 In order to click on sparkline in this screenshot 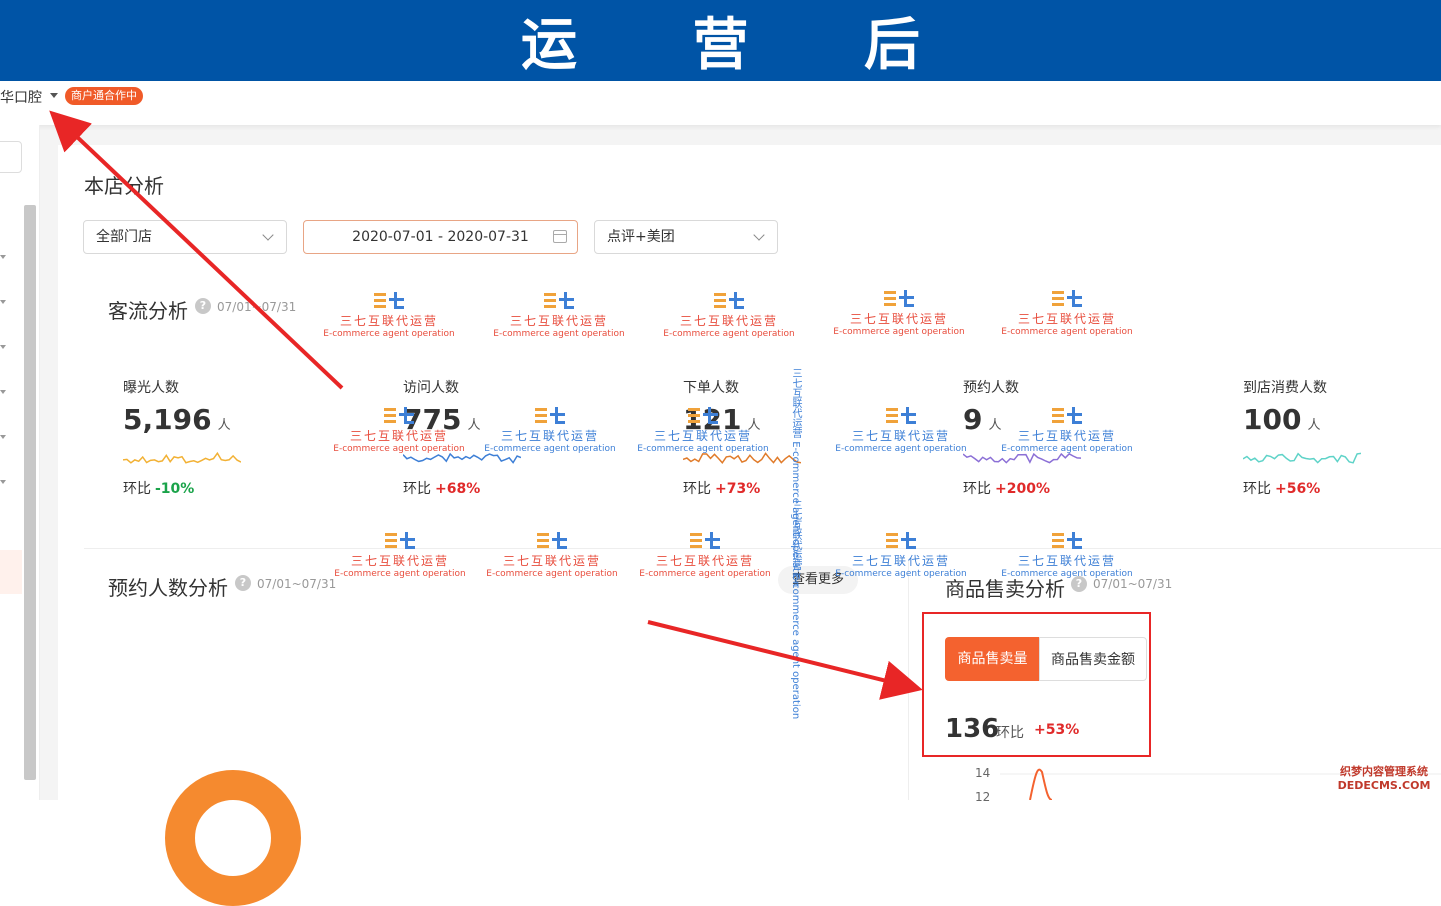, I will do `click(1302, 458)`.